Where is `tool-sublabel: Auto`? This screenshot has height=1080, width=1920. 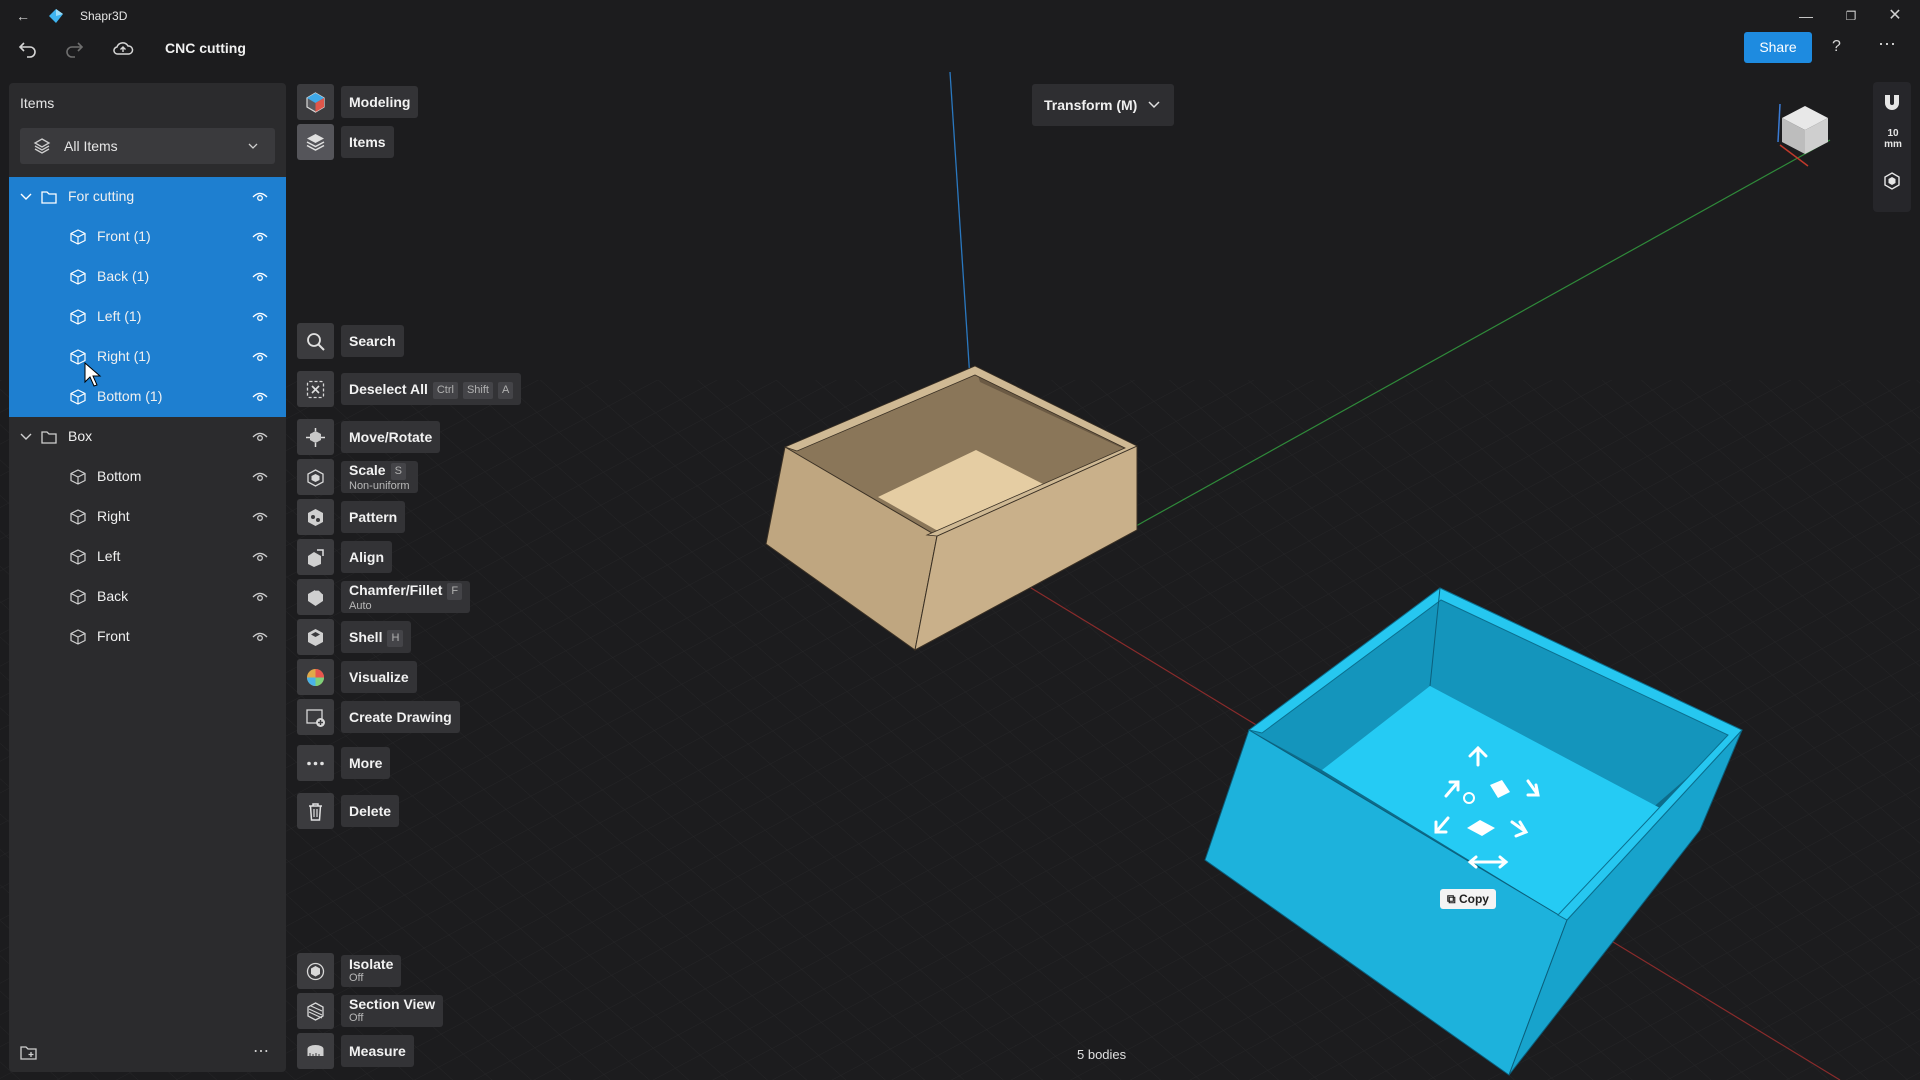 tool-sublabel: Auto is located at coordinates (360, 605).